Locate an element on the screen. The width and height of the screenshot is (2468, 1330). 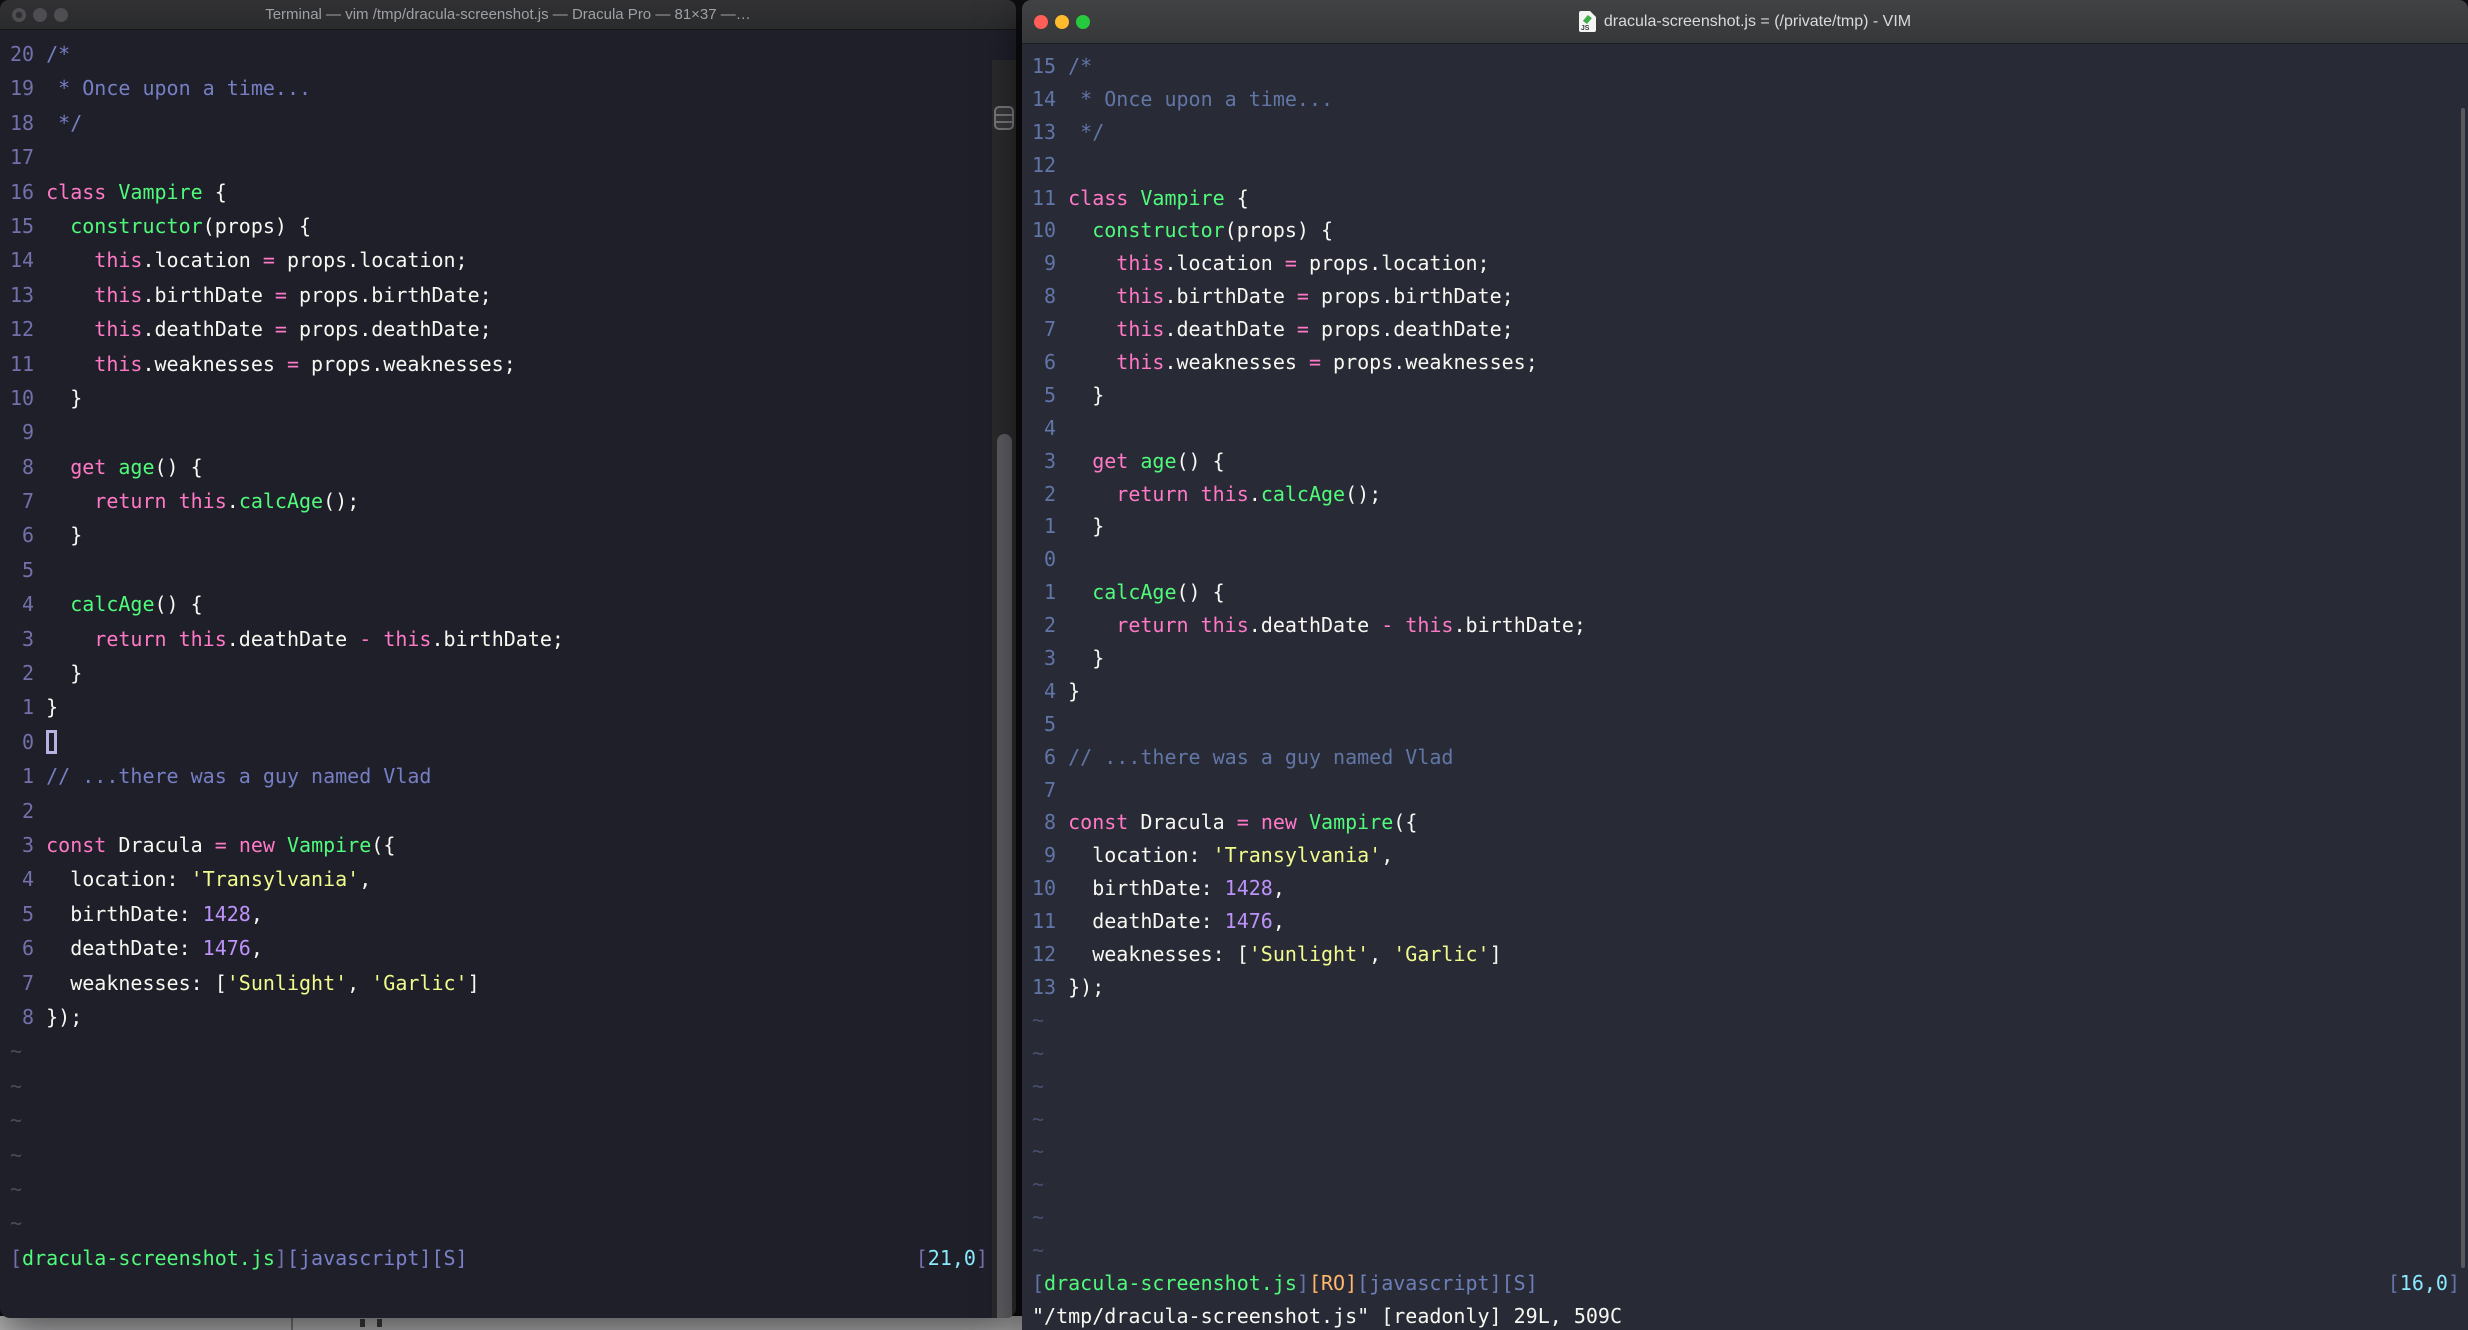
line-number: 4 is located at coordinates (28, 879).